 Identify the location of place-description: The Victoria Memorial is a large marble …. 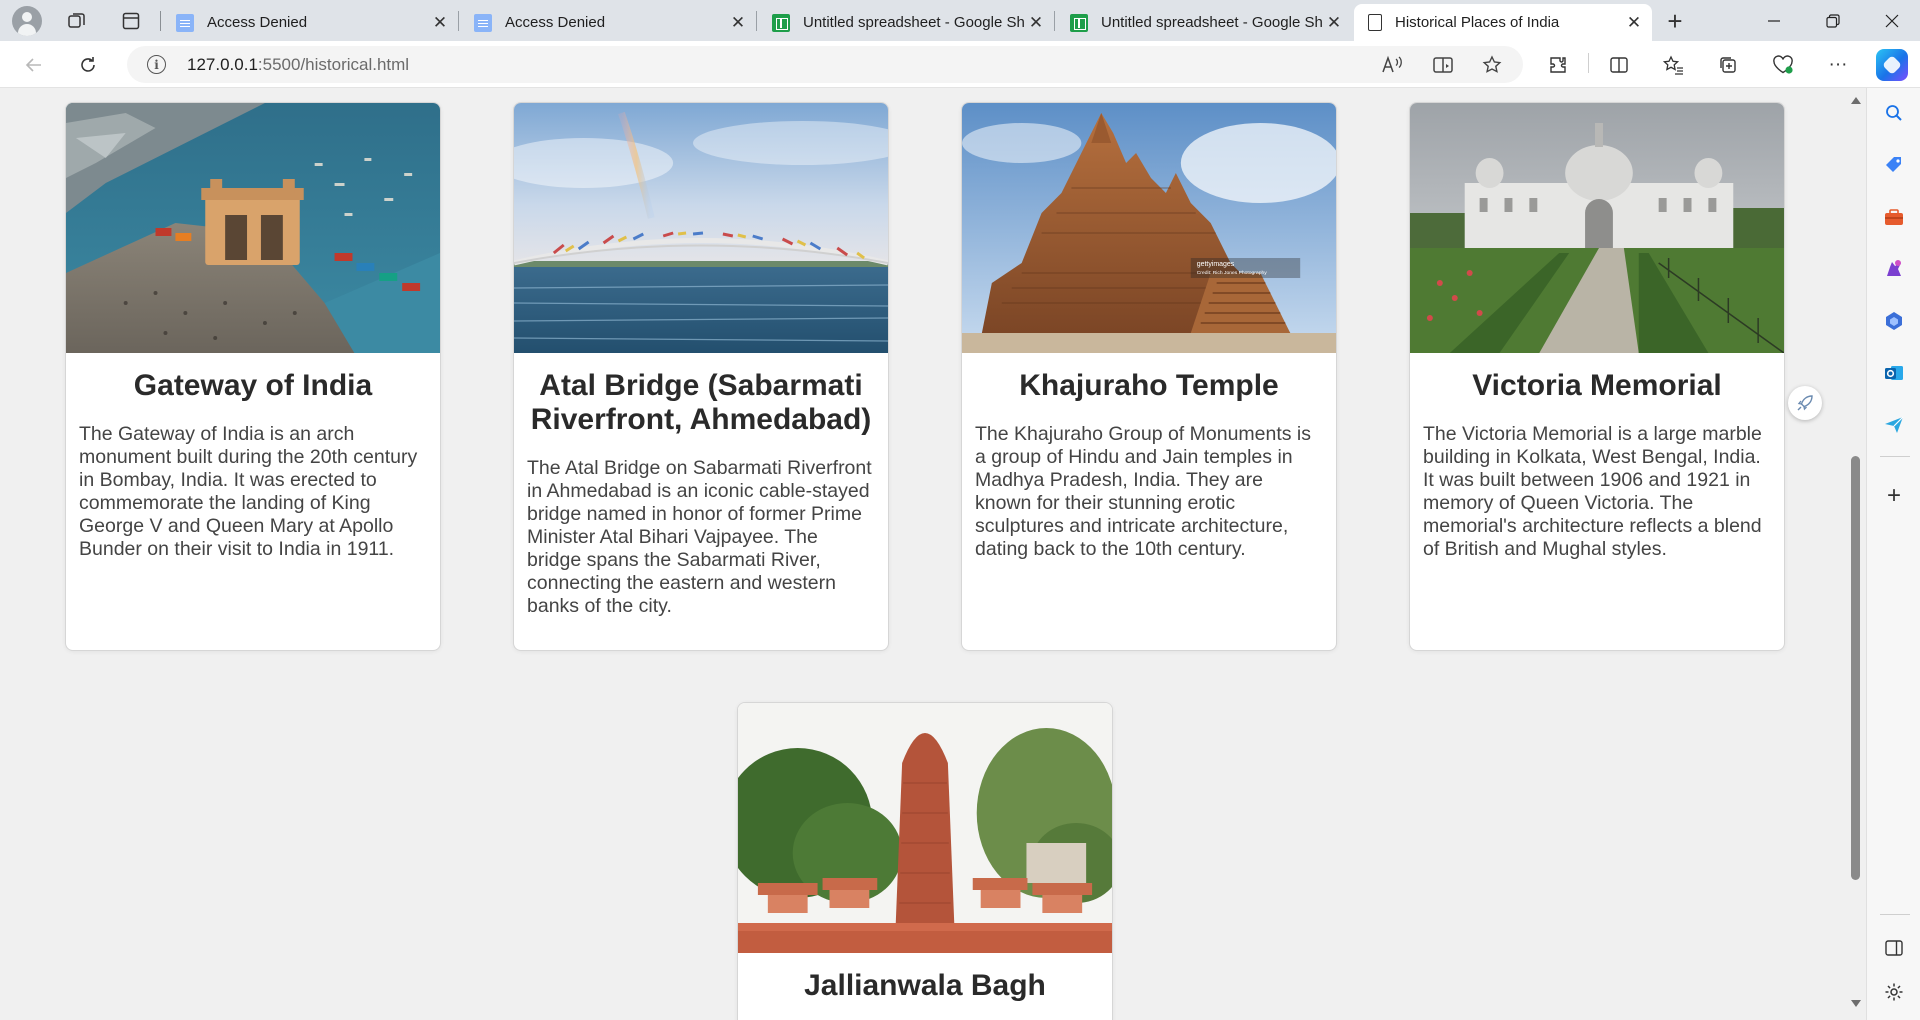
(1592, 491).